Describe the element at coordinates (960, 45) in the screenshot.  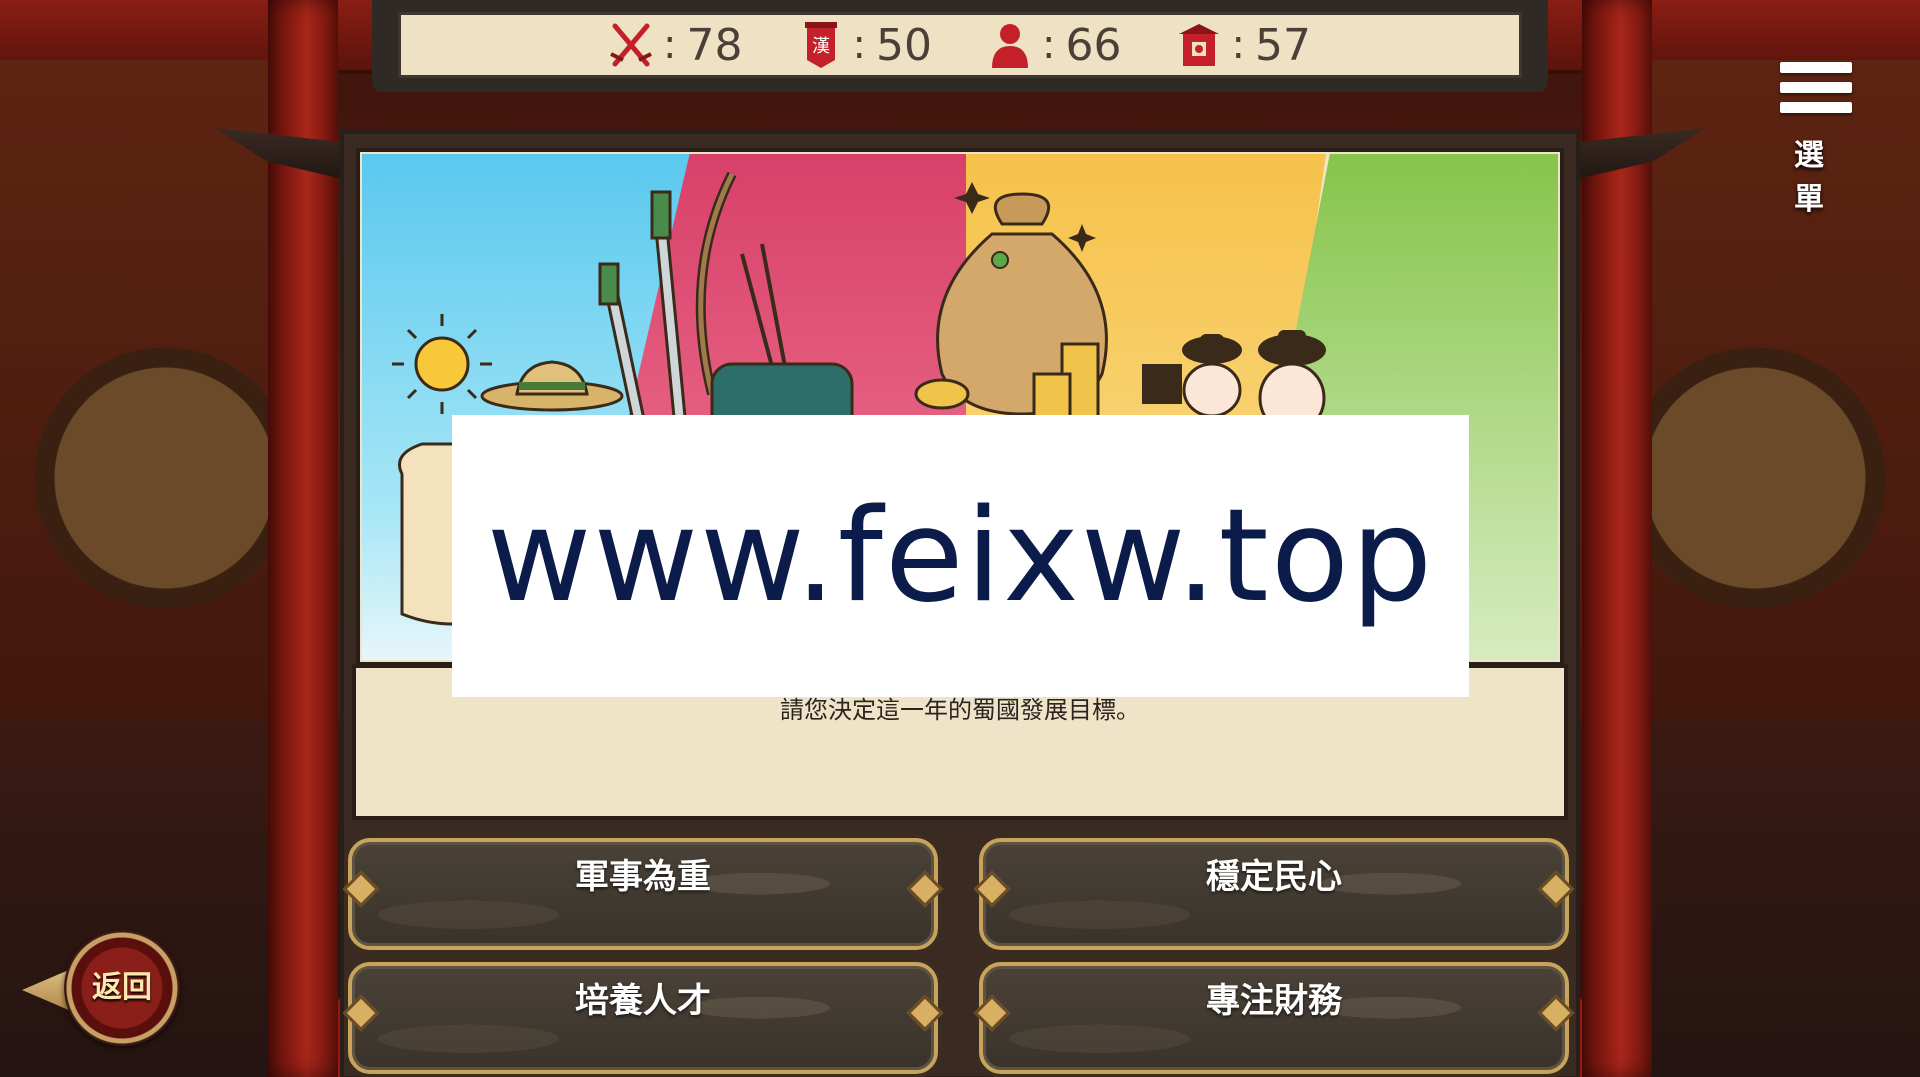
I see `stats-bar: : 78 漢 : 50 : 66: 57` at that location.